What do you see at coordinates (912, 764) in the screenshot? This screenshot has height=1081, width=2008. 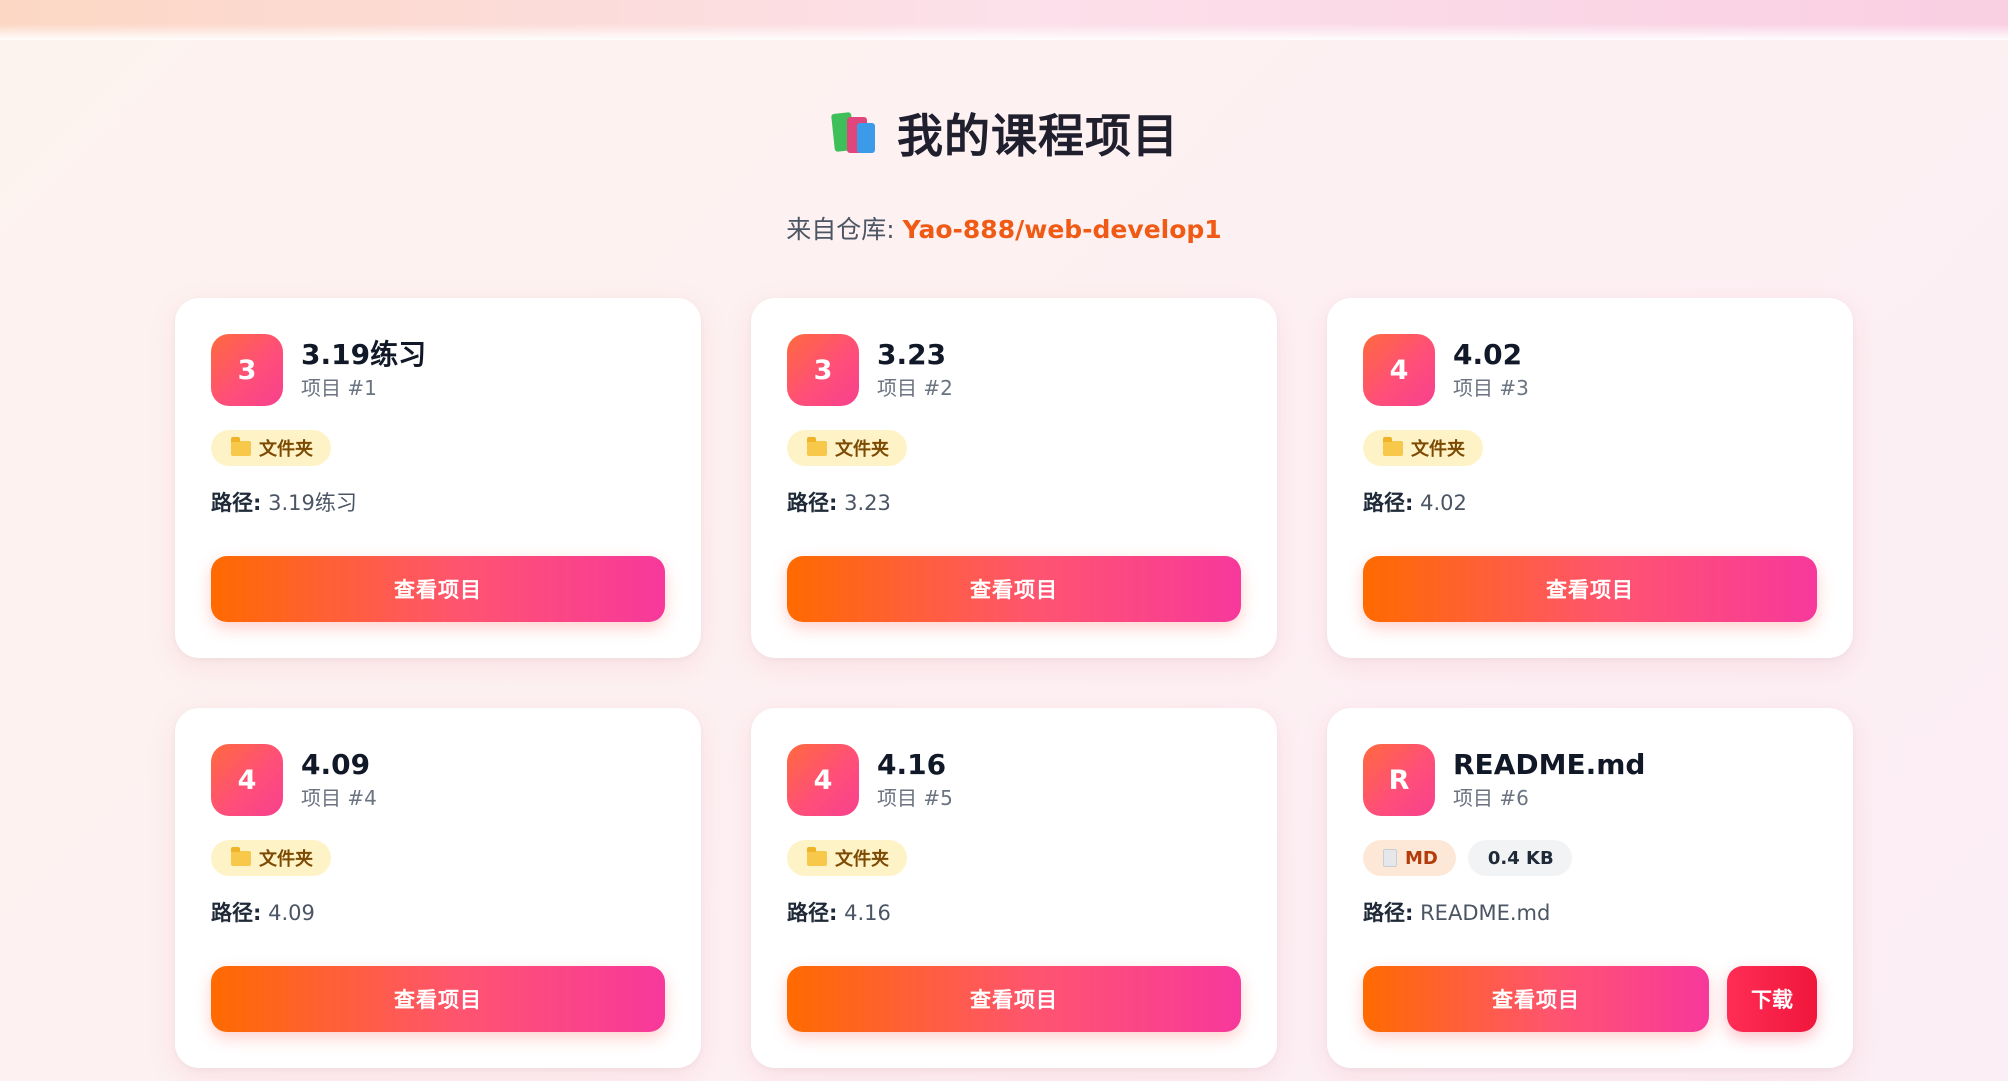 I see `project-title: 4.16` at bounding box center [912, 764].